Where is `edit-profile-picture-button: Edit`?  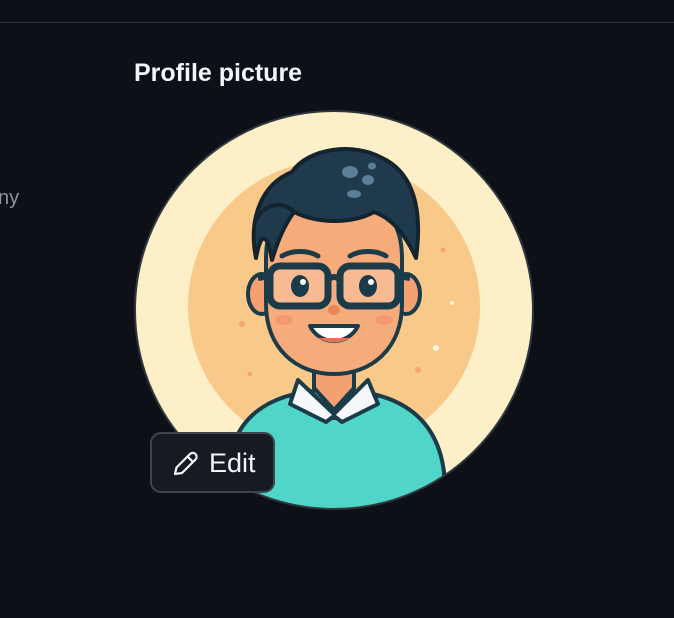
edit-profile-picture-button: Edit is located at coordinates (212, 462).